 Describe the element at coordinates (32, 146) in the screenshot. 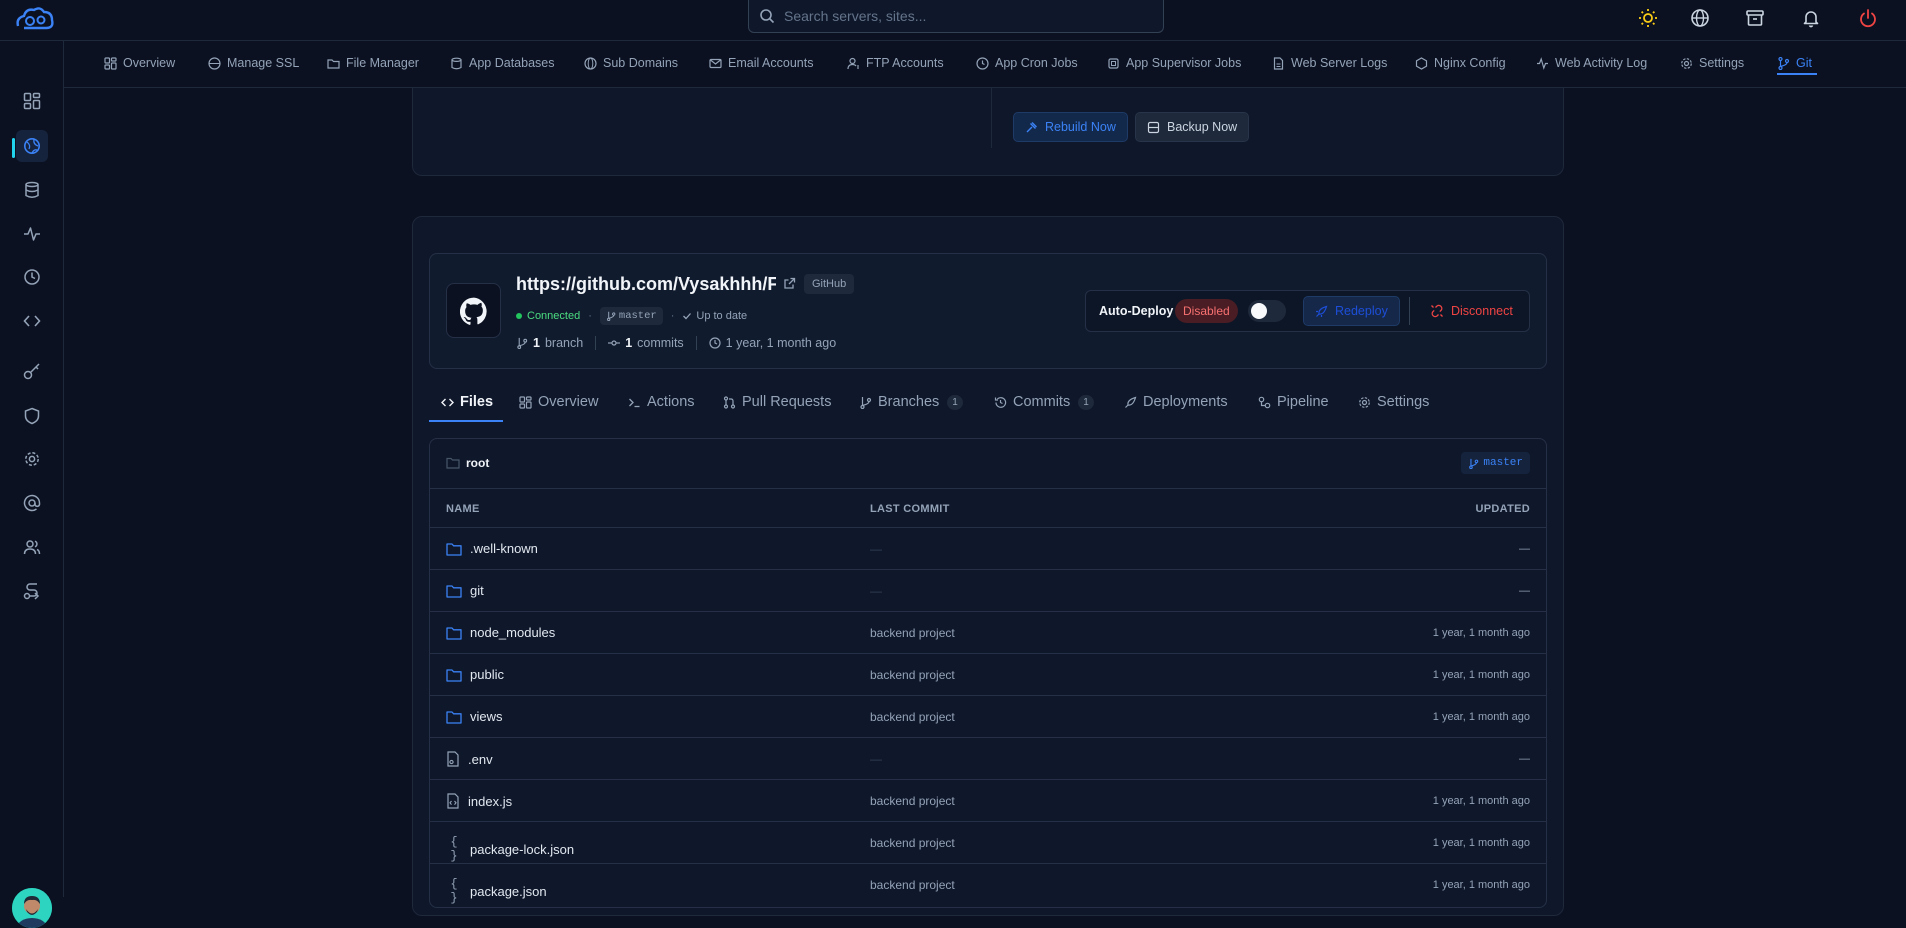

I see `sidebar-item-sites` at that location.